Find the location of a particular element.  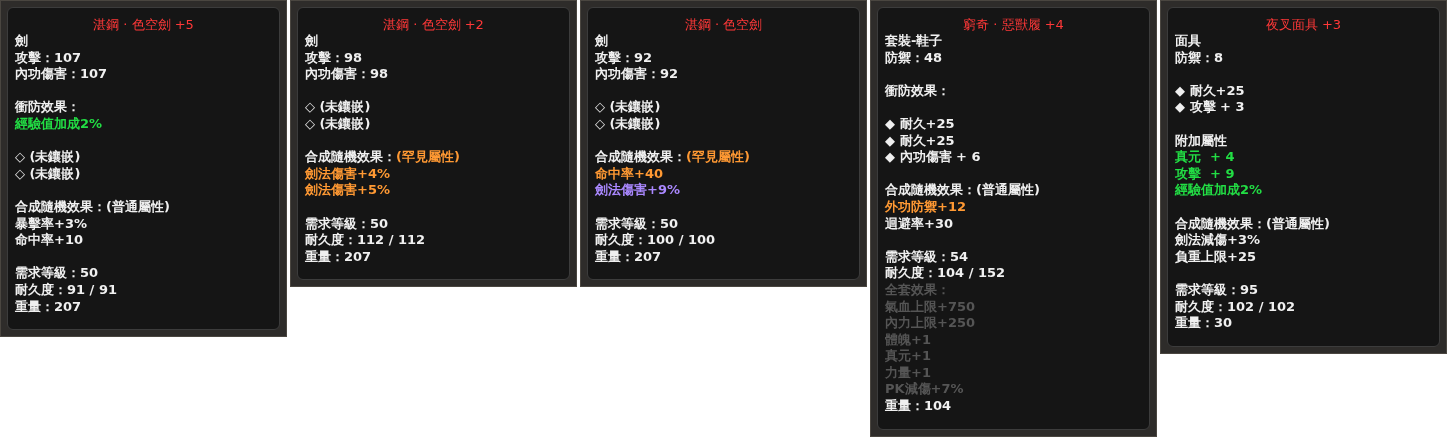

stat-line: 耐久度：104 / 152 is located at coordinates (945, 273).